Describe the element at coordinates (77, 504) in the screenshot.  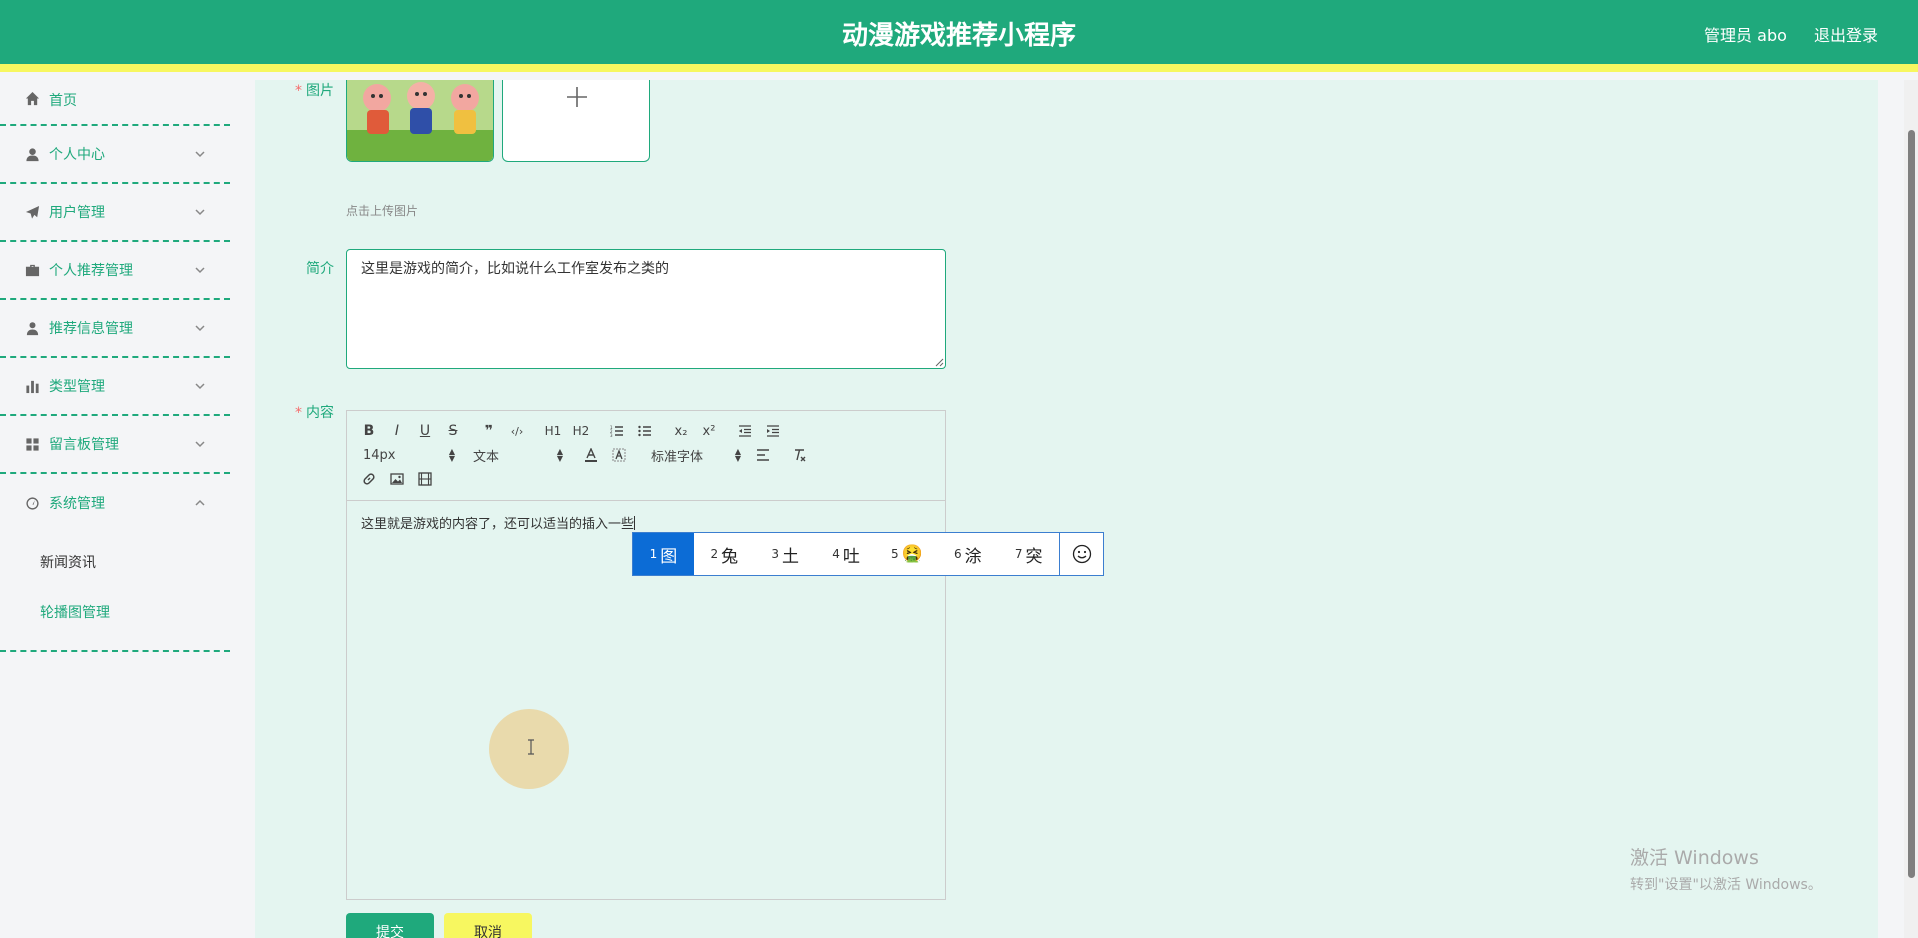
I see `sidebar-item-label: 系统管理` at that location.